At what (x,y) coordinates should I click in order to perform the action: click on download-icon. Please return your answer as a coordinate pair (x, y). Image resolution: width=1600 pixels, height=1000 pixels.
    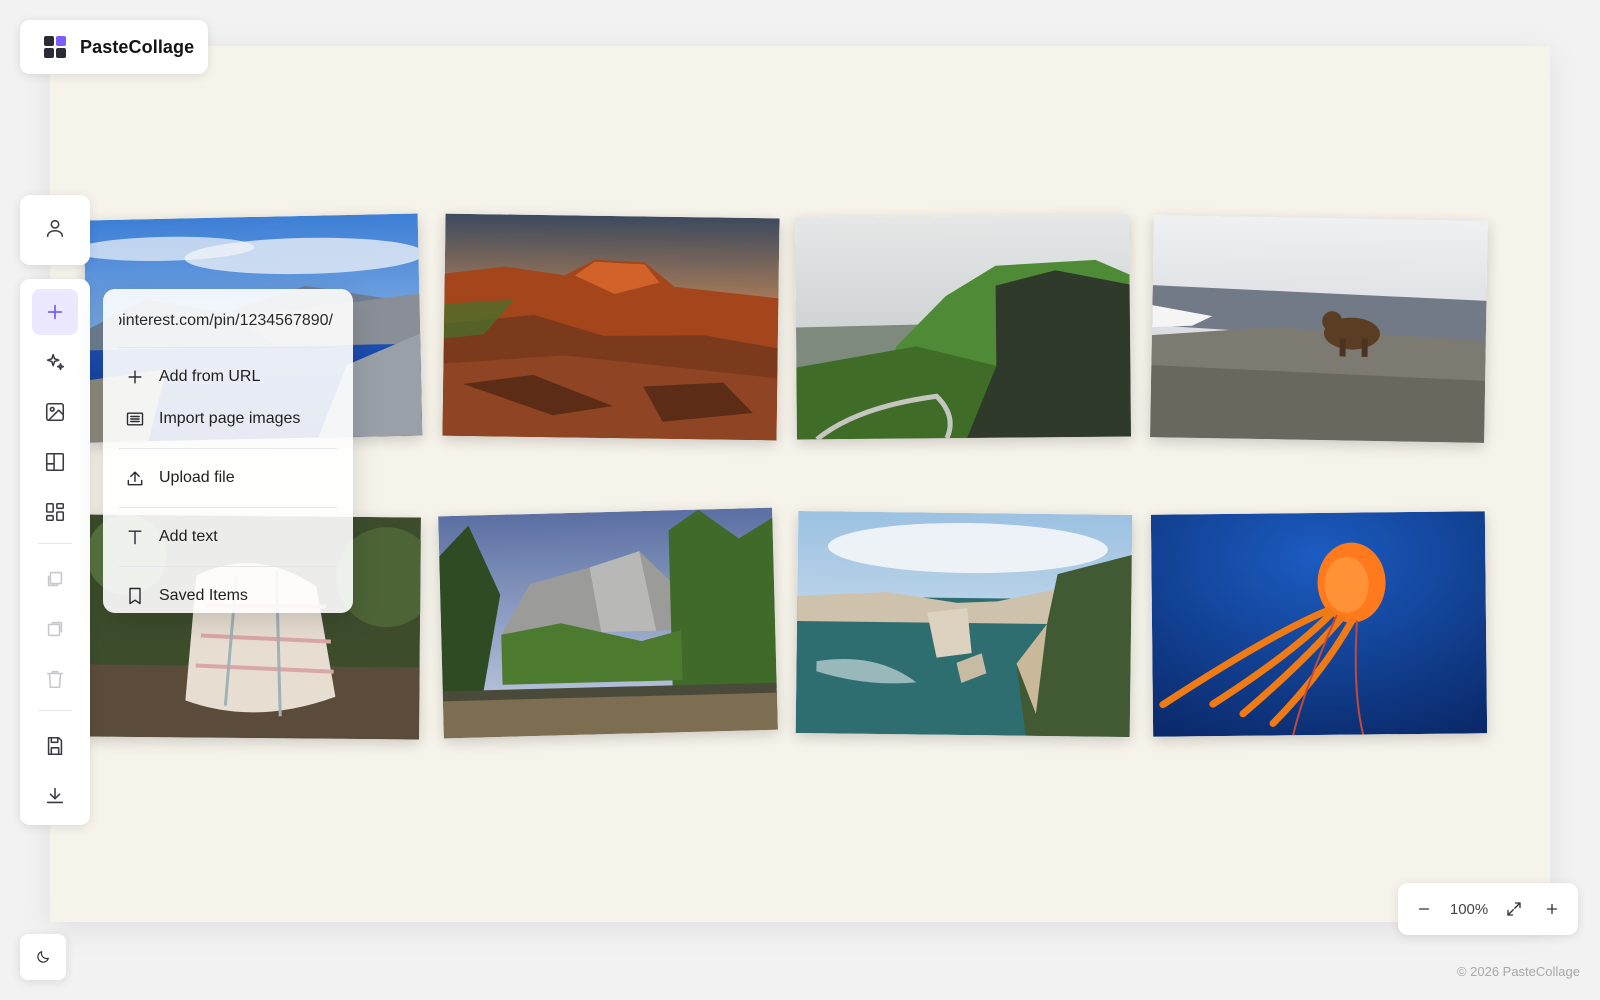
    Looking at the image, I should click on (55, 795).